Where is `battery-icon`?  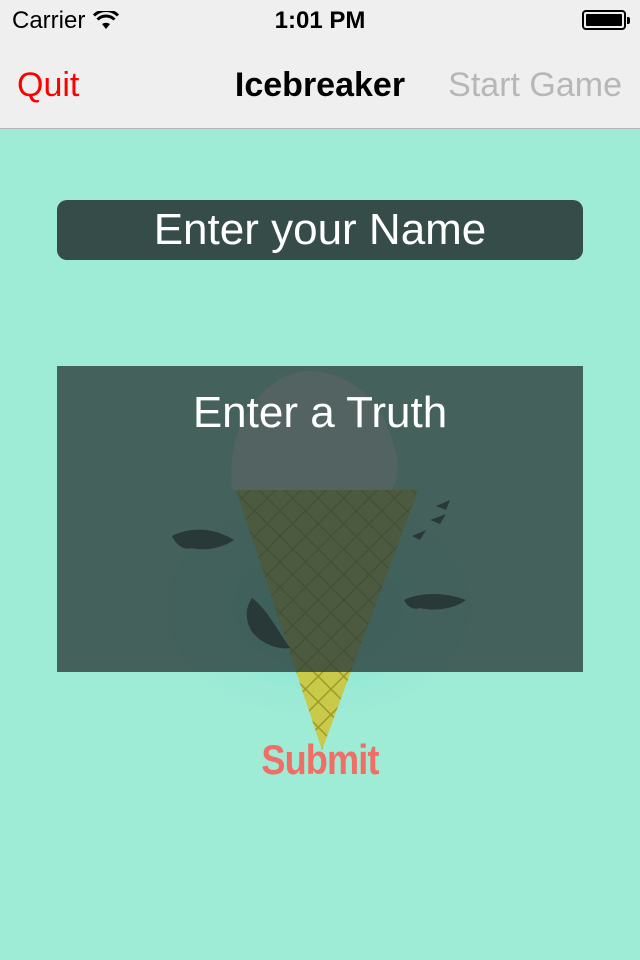
battery-icon is located at coordinates (606, 20).